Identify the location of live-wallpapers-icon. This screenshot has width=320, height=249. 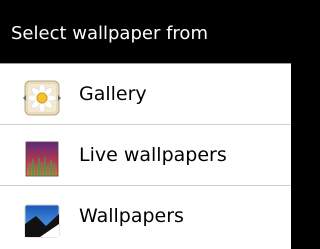
(42, 159).